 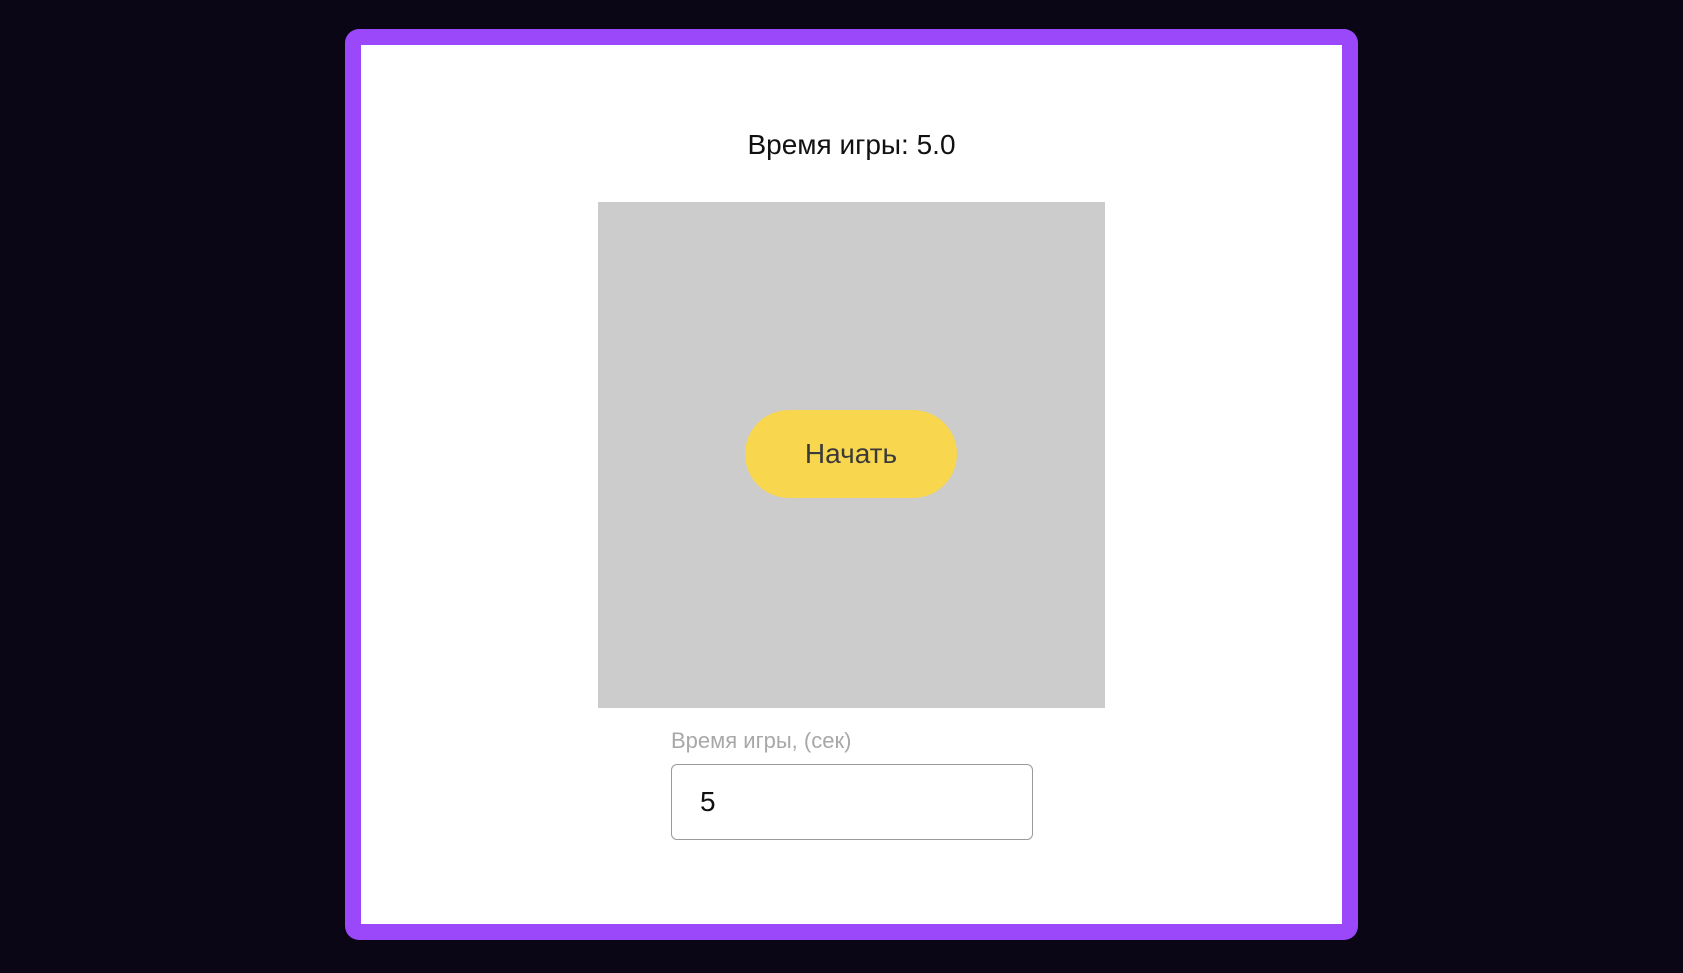 What do you see at coordinates (851, 144) in the screenshot?
I see `game-timer: Время игры: 5.0` at bounding box center [851, 144].